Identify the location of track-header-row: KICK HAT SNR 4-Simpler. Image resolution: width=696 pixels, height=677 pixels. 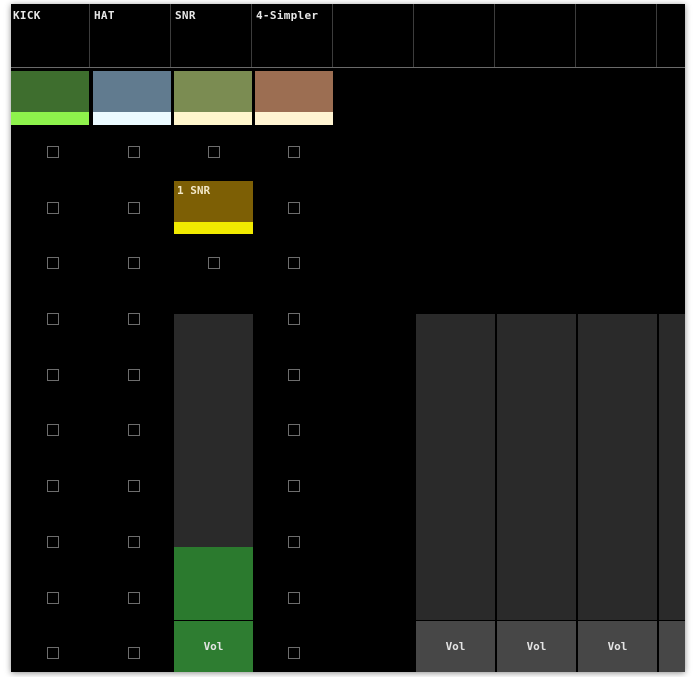
(348, 36).